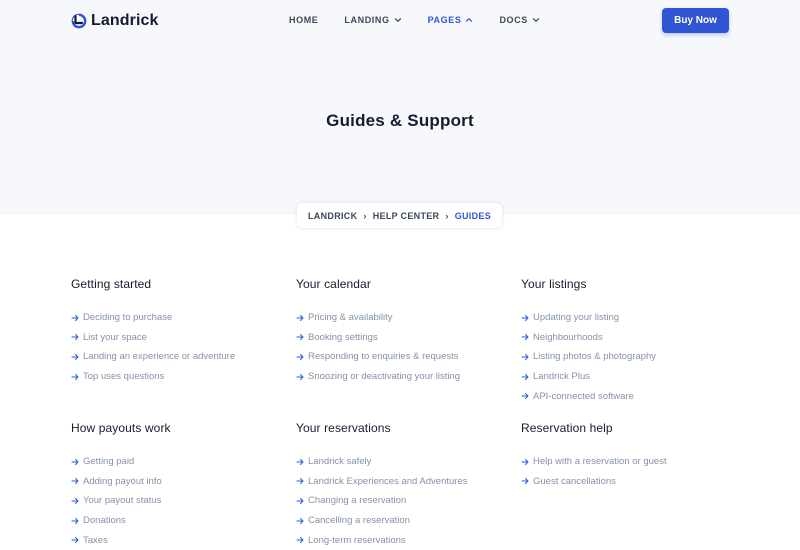 This screenshot has height=550, width=800. What do you see at coordinates (408, 482) in the screenshot?
I see `list-item: Landrick Experiences and Adventures` at bounding box center [408, 482].